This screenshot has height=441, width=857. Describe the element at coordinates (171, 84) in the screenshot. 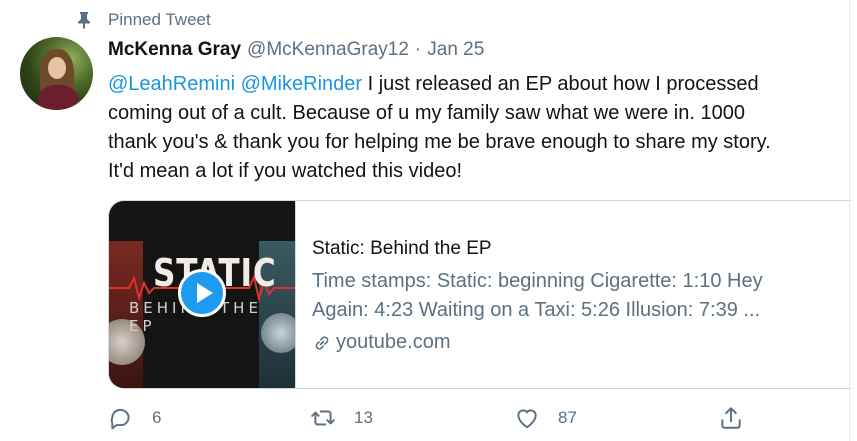

I see `mention-link: @LeahRemini` at that location.